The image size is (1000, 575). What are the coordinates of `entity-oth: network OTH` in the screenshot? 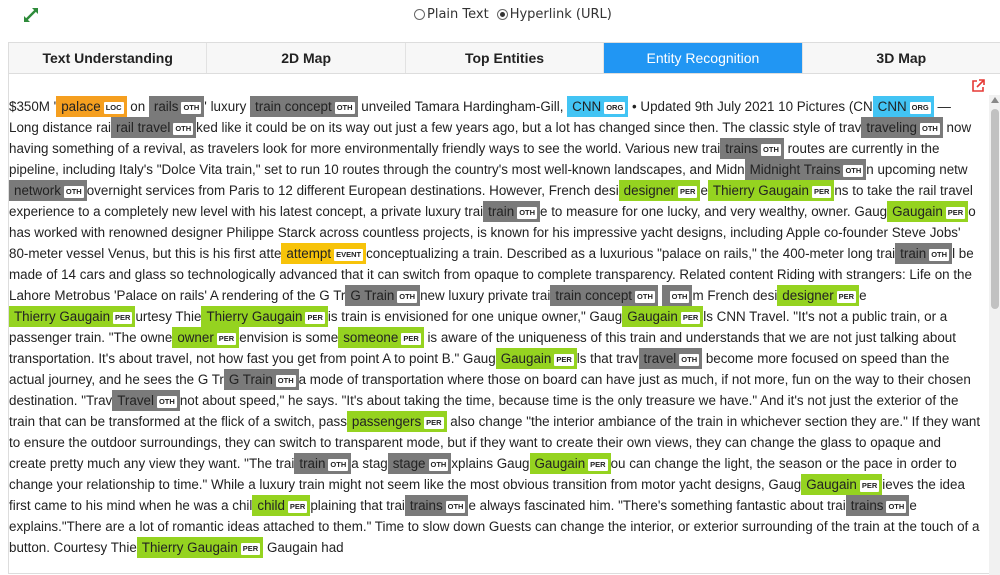 It's located at (48, 190).